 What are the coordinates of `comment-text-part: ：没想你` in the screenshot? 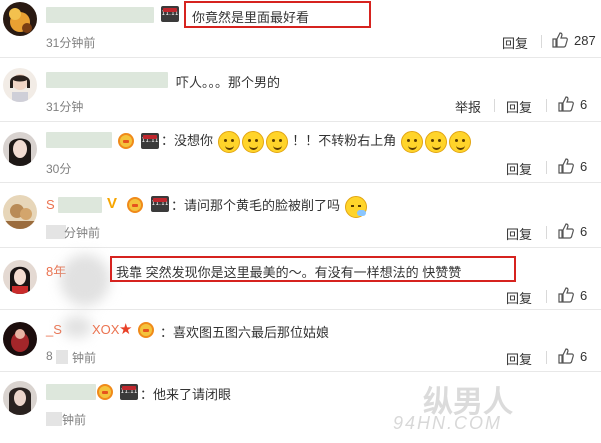 It's located at (187, 140).